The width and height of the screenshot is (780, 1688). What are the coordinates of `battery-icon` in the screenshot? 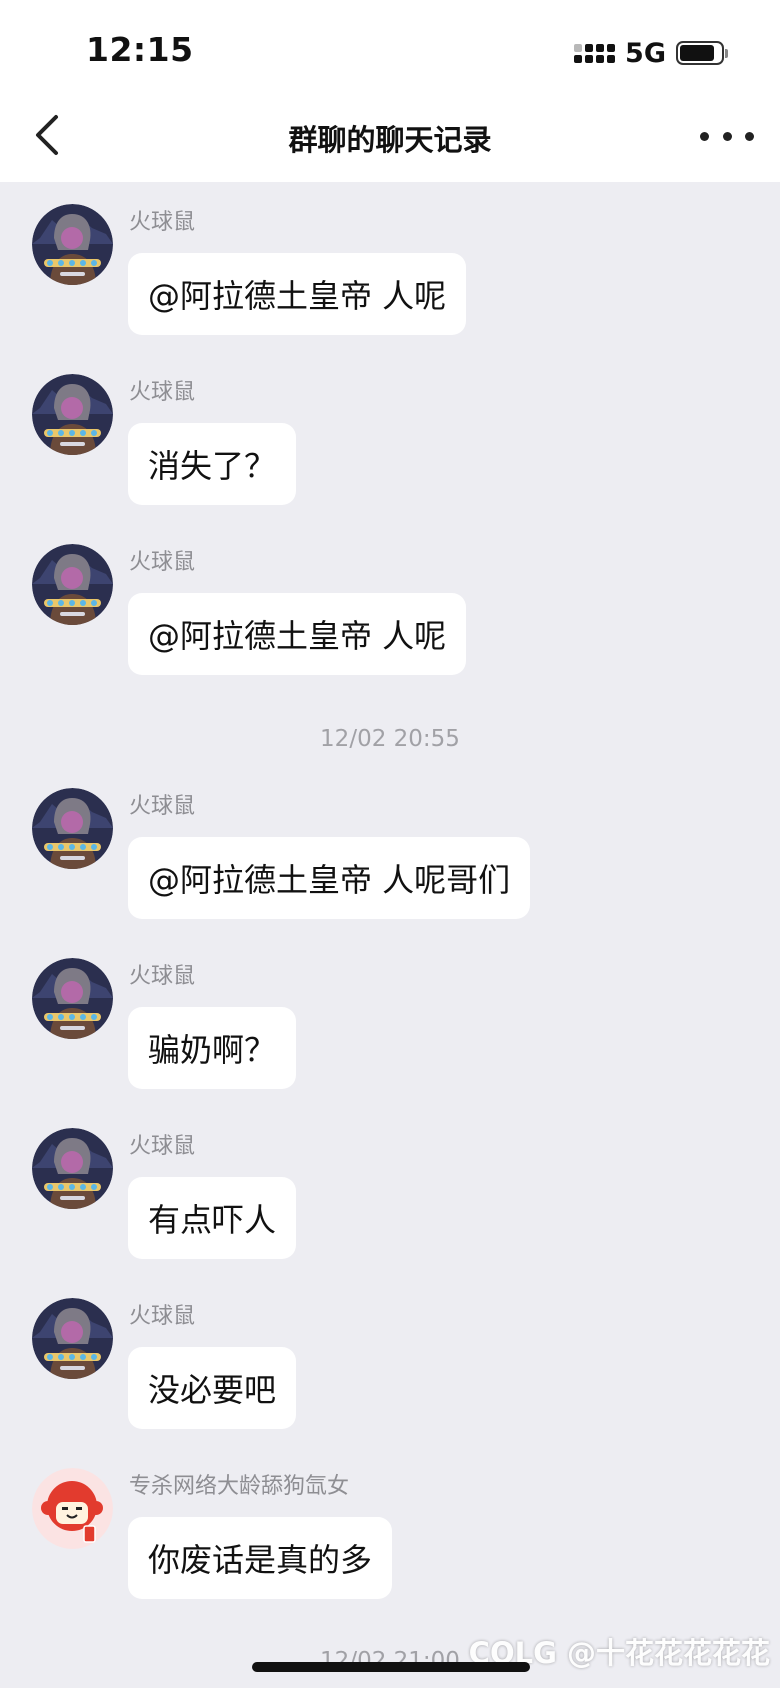 It's located at (702, 53).